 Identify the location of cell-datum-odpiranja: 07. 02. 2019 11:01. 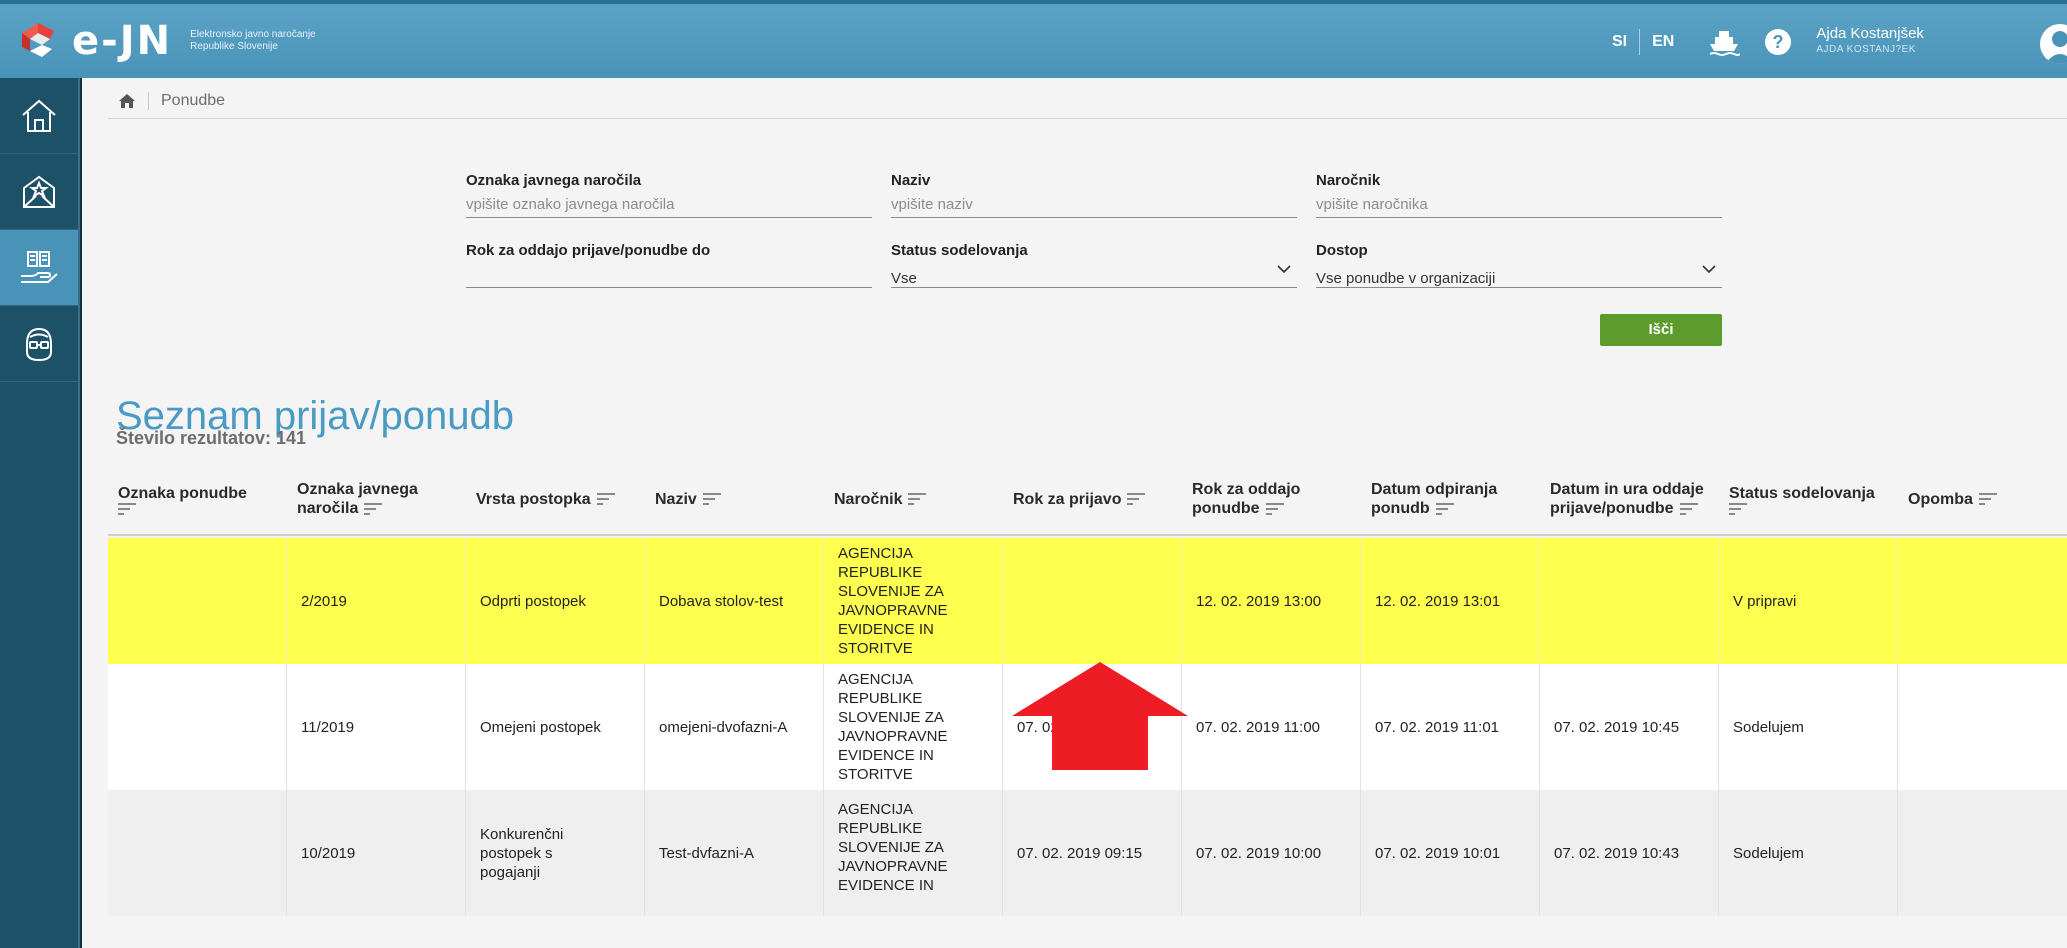
(1450, 727).